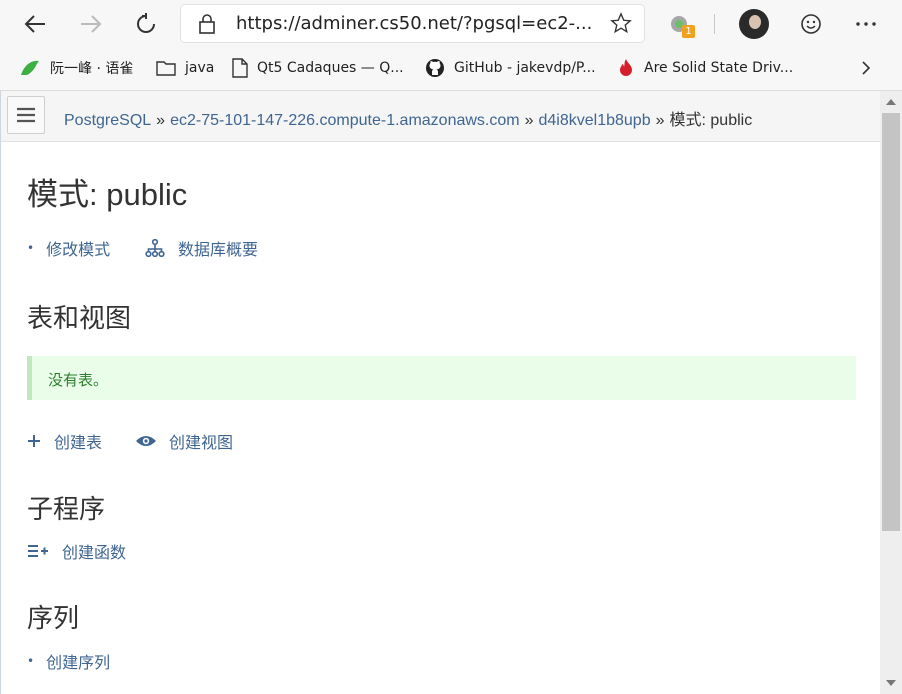  I want to click on create-sequence-link: • 创建序列, so click(68, 661).